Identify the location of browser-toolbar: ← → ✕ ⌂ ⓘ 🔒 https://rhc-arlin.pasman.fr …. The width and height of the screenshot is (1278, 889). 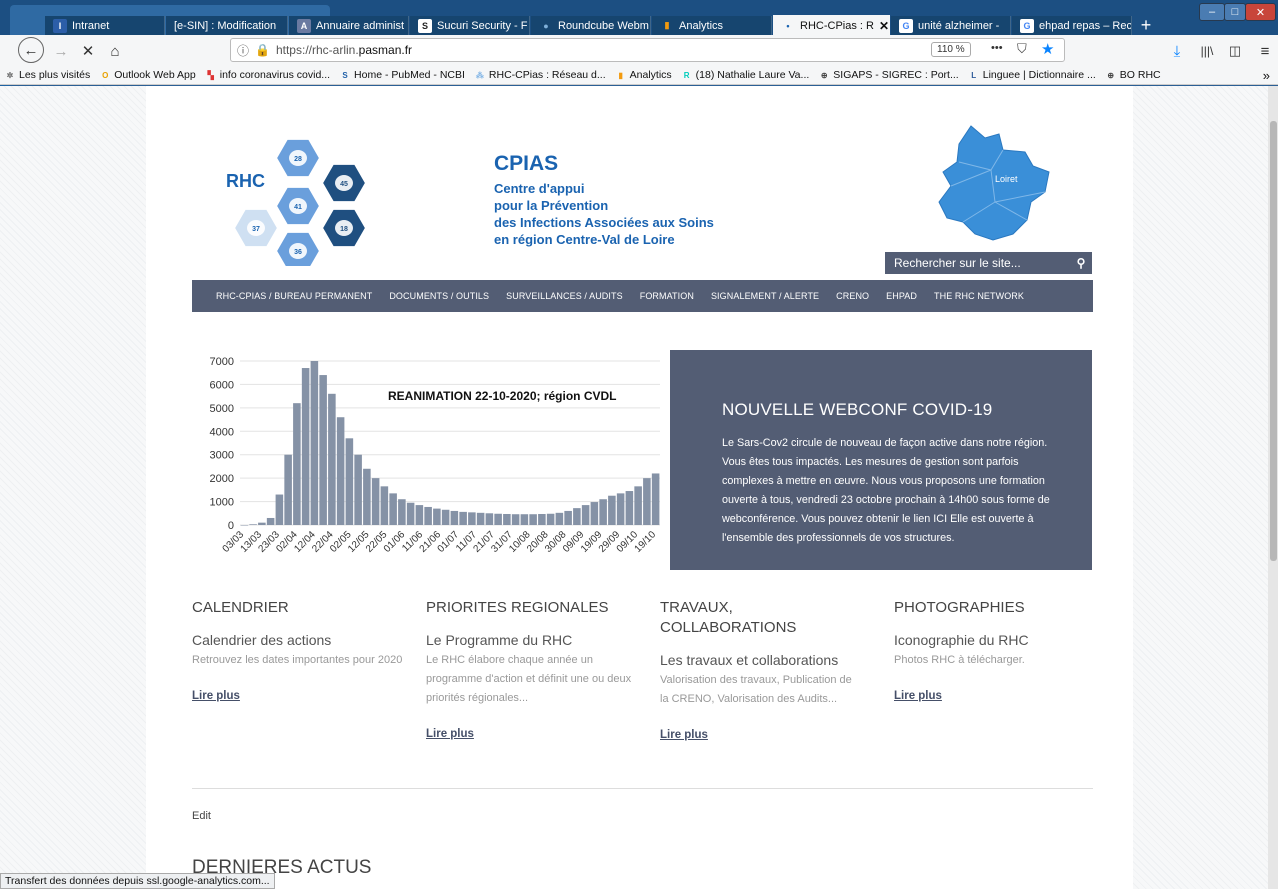
(639, 60).